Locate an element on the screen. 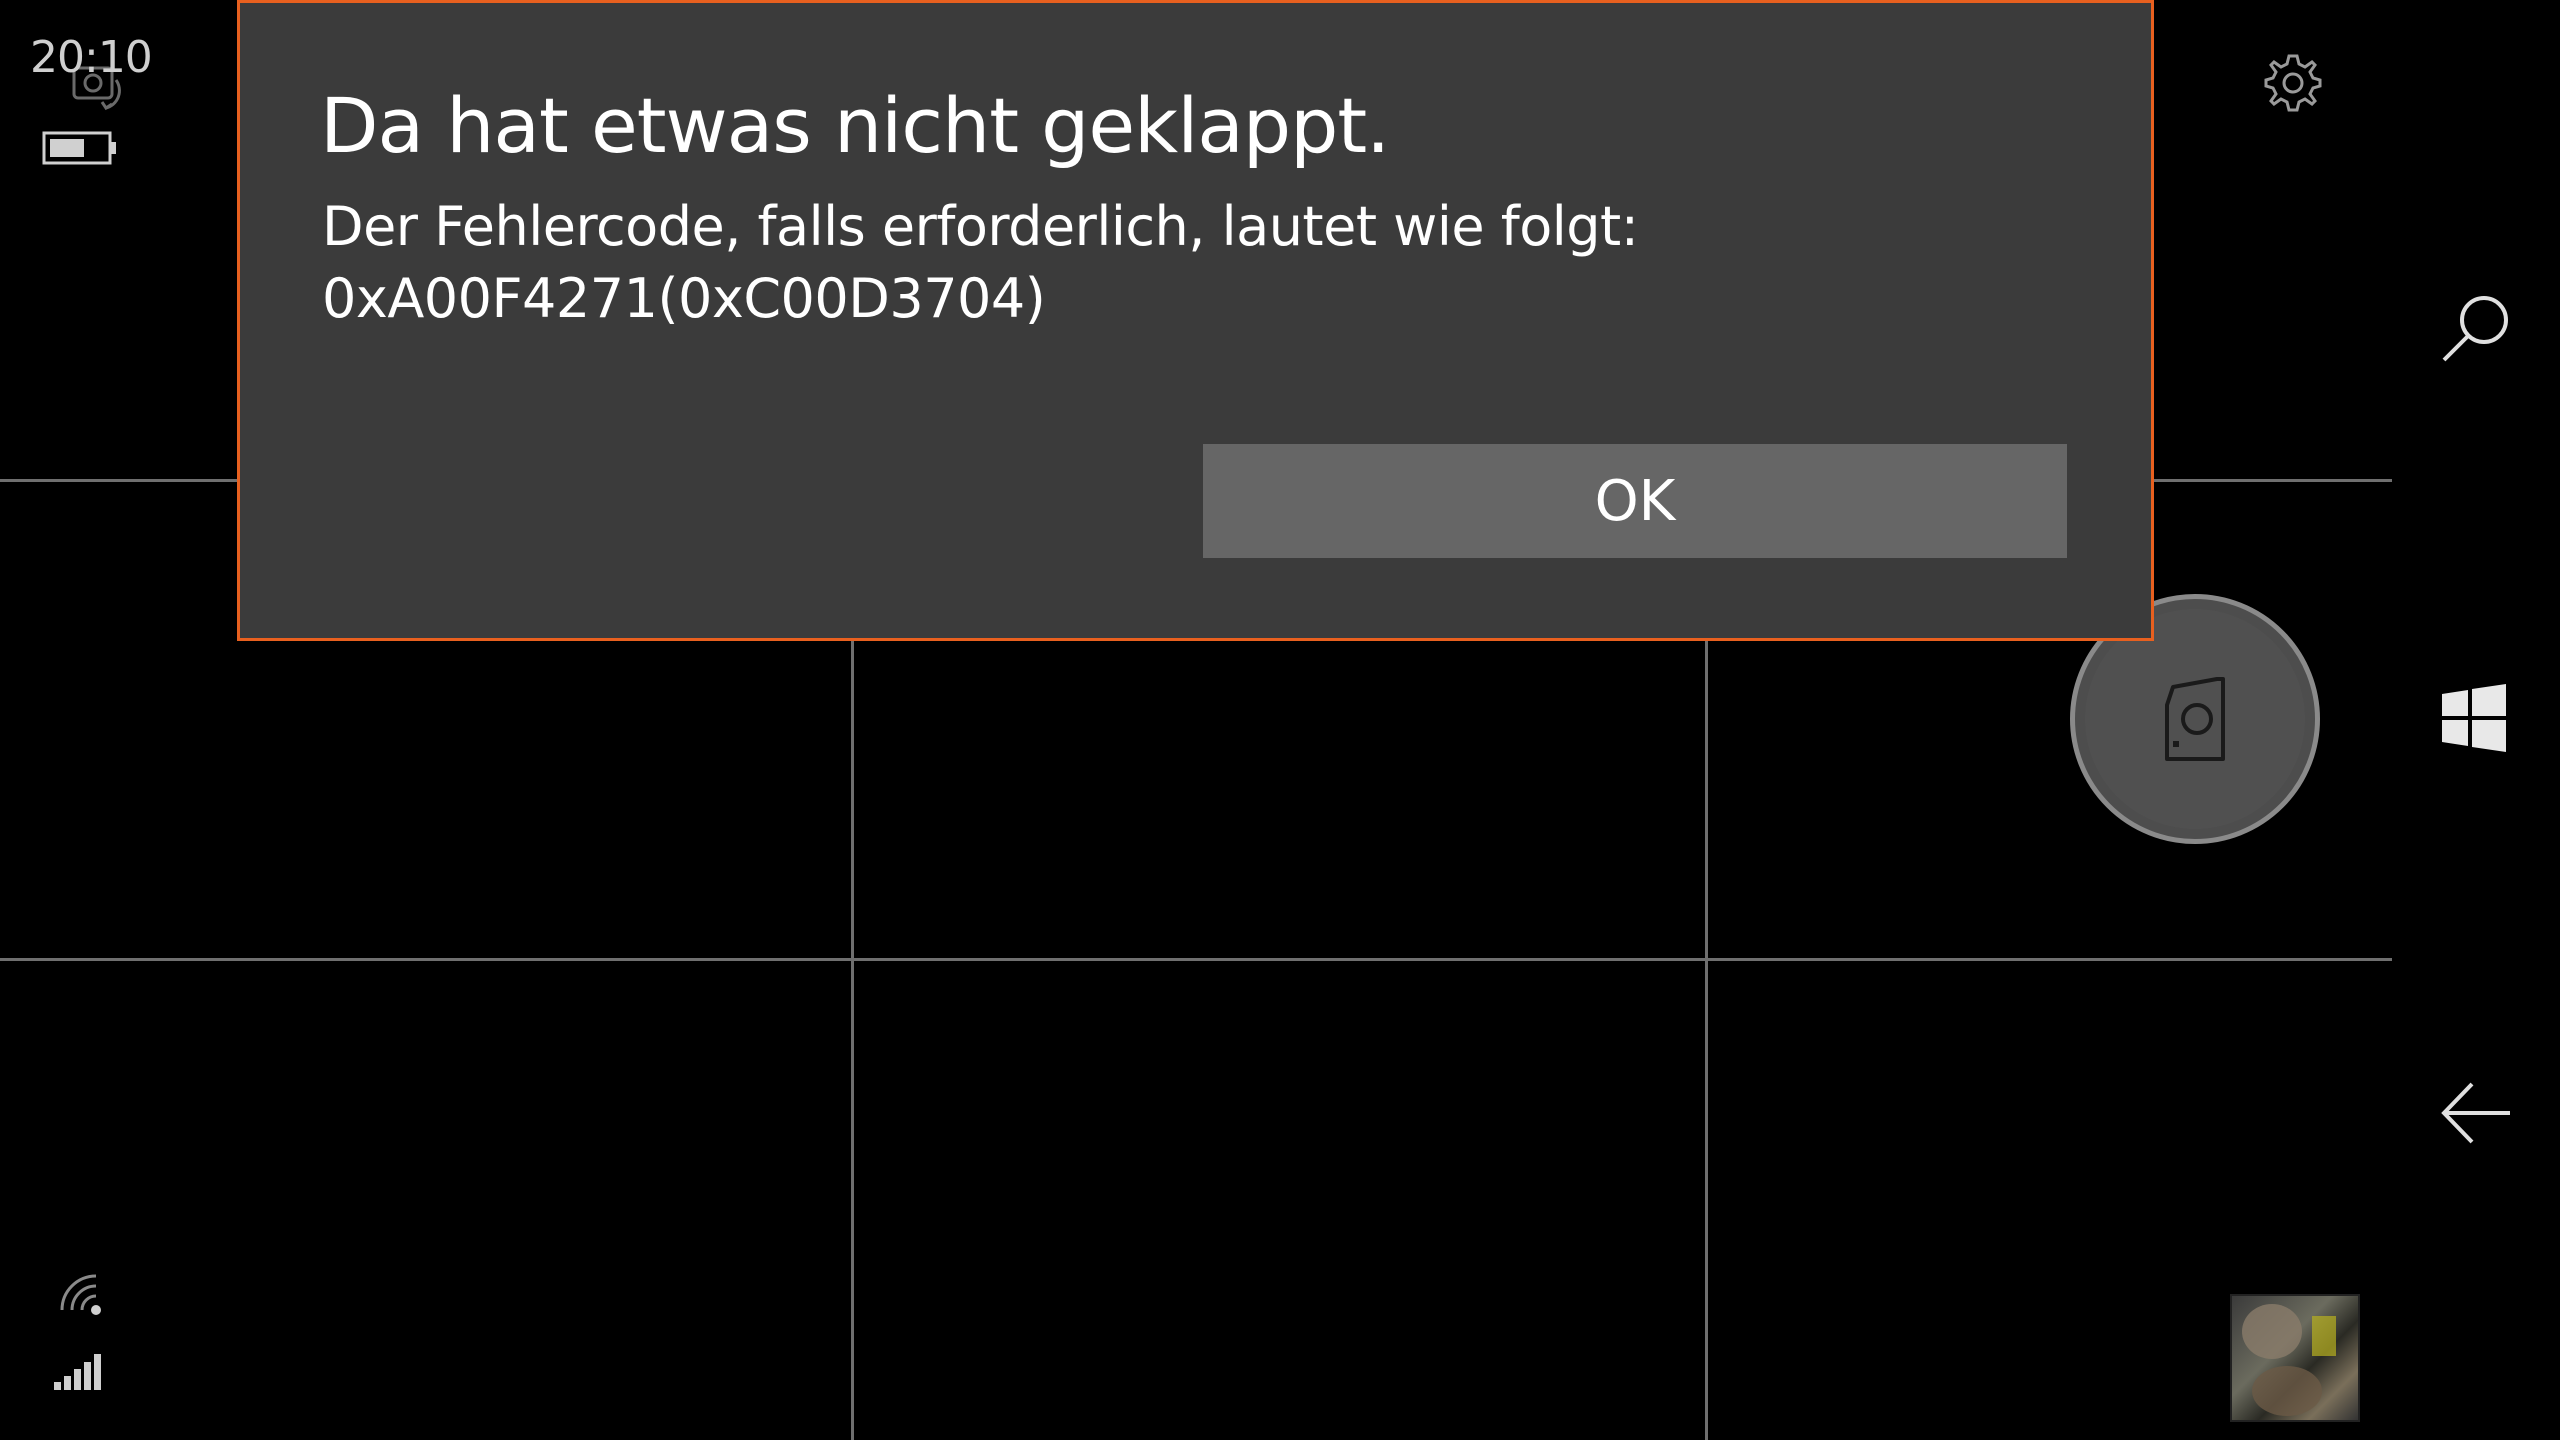 Image resolution: width=2560 pixels, height=1440 pixels. windows-icon is located at coordinates (2474, 718).